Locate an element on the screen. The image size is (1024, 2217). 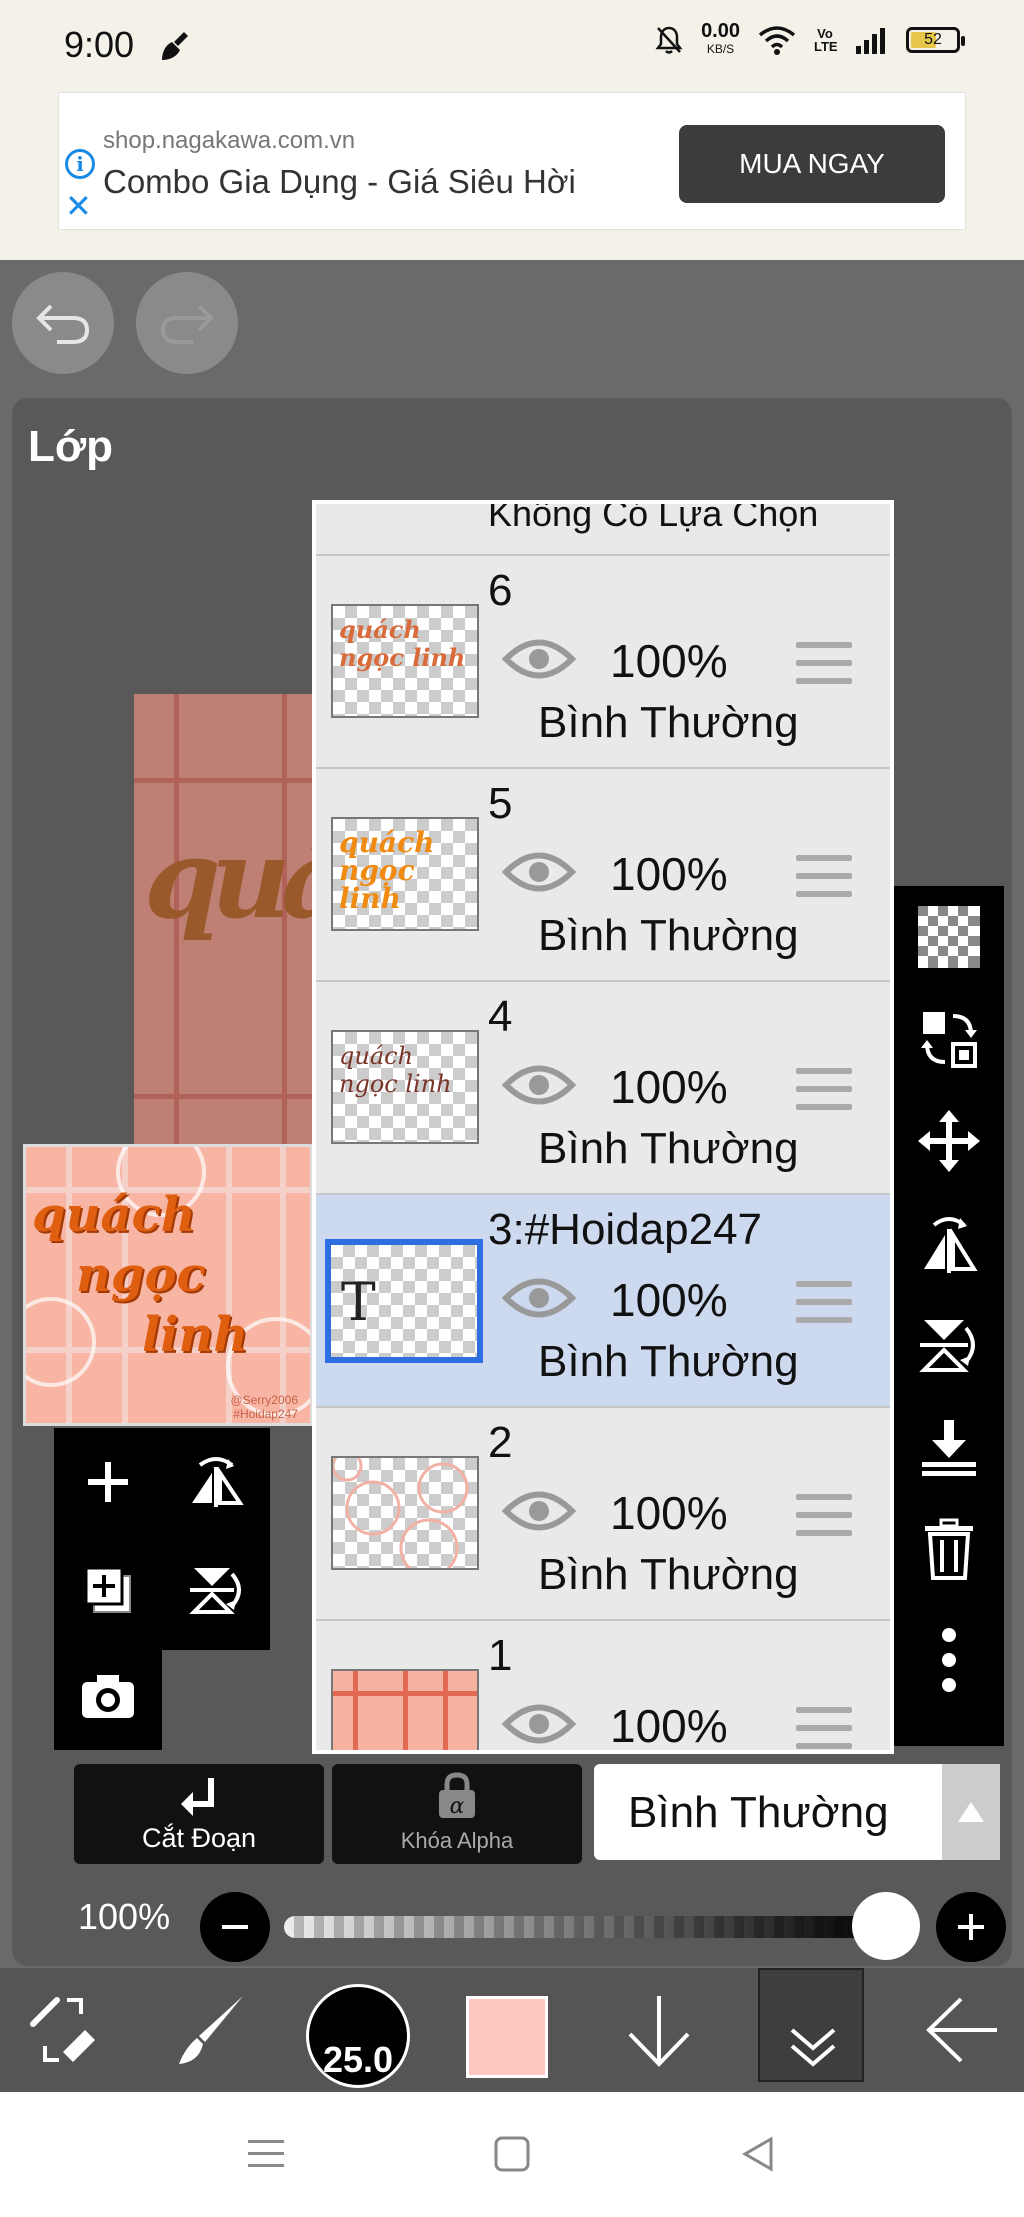
blend-mode-value: Bình Thường is located at coordinates (758, 1812).